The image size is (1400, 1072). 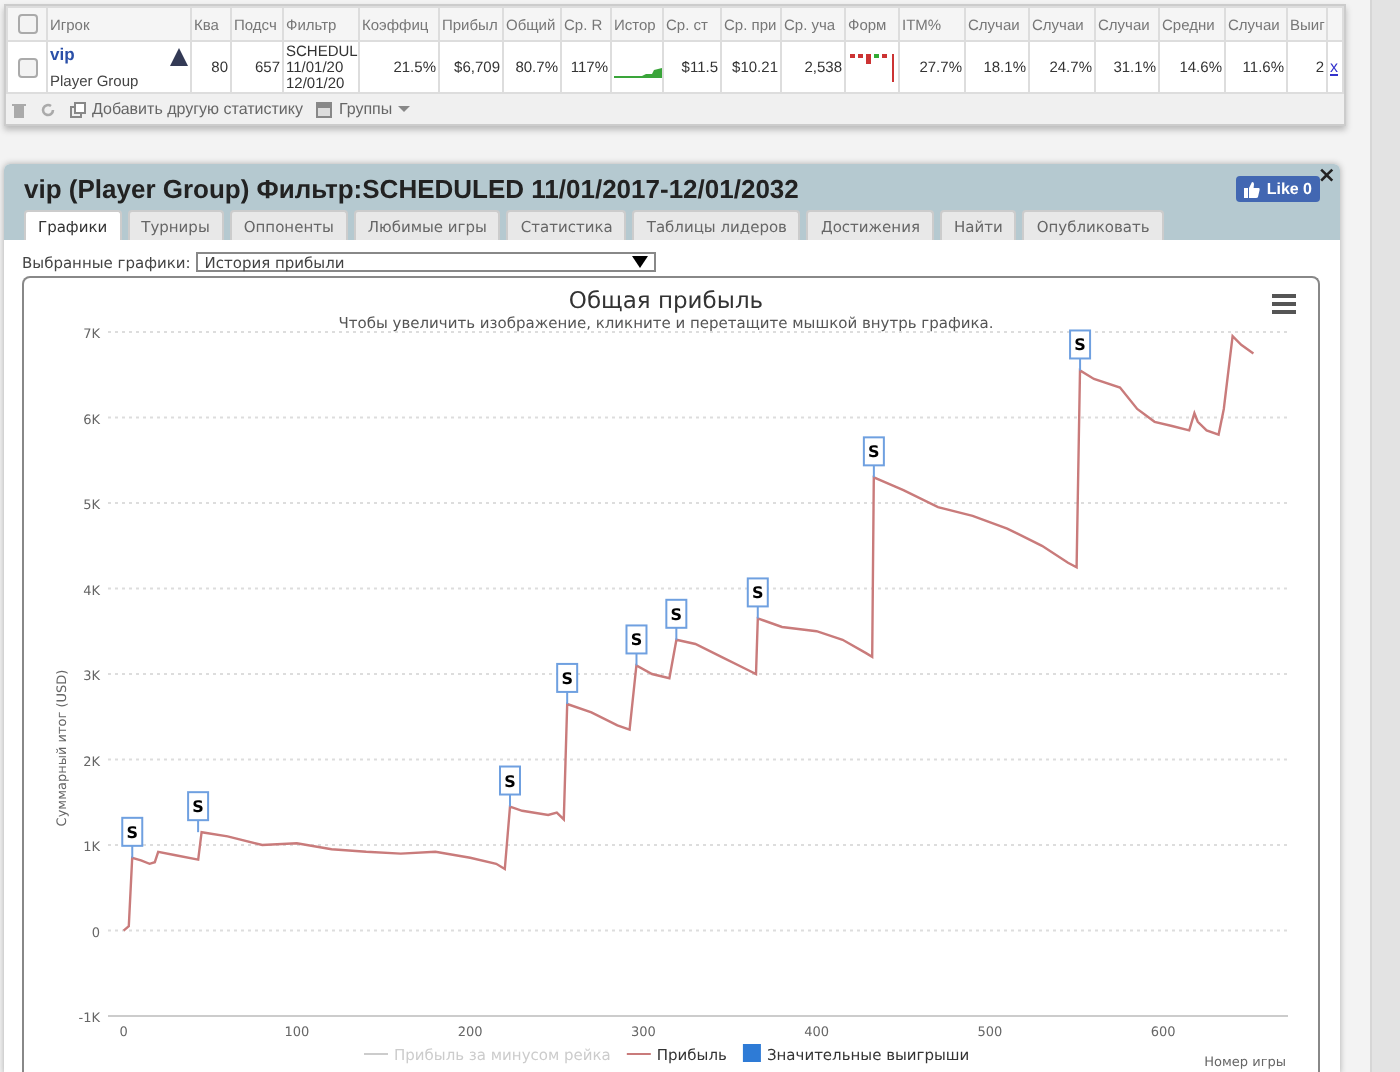 What do you see at coordinates (1327, 175) in the screenshot?
I see `close-button: ×` at bounding box center [1327, 175].